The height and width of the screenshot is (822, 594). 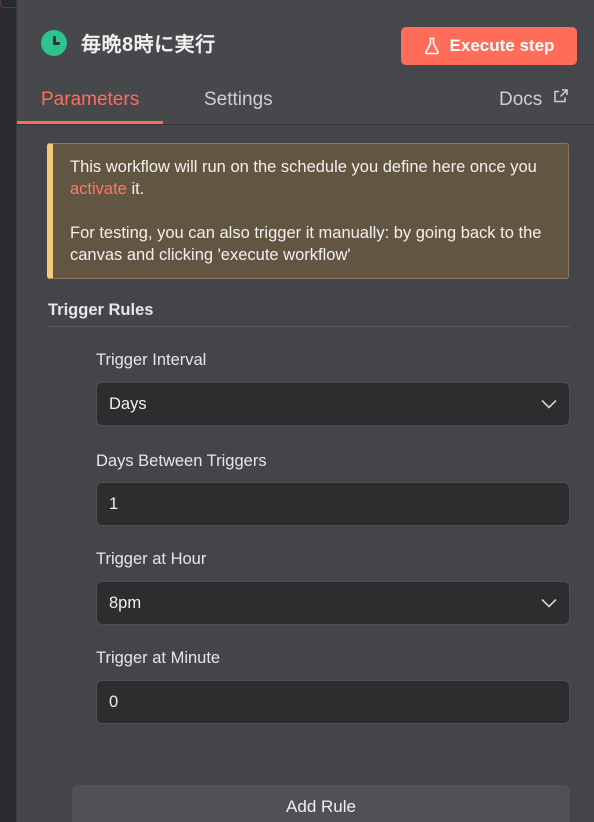 What do you see at coordinates (305, 105) in the screenshot?
I see `panel-tabs: Parameters Settings Docs` at bounding box center [305, 105].